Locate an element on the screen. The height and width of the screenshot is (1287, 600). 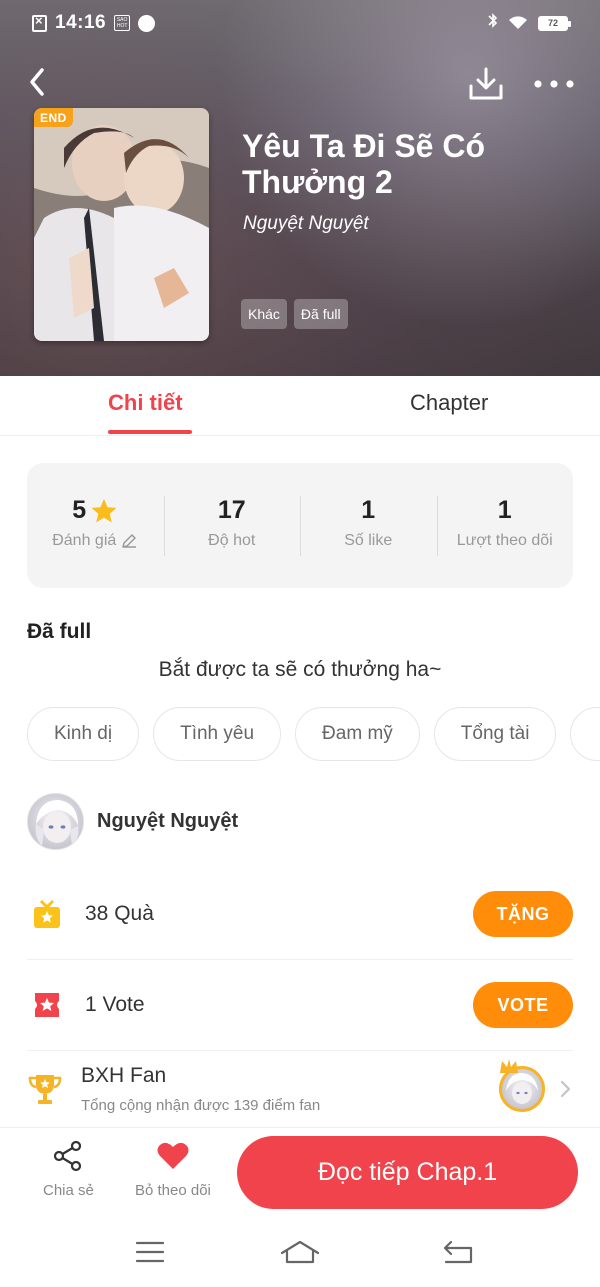
star-icon is located at coordinates (104, 510).